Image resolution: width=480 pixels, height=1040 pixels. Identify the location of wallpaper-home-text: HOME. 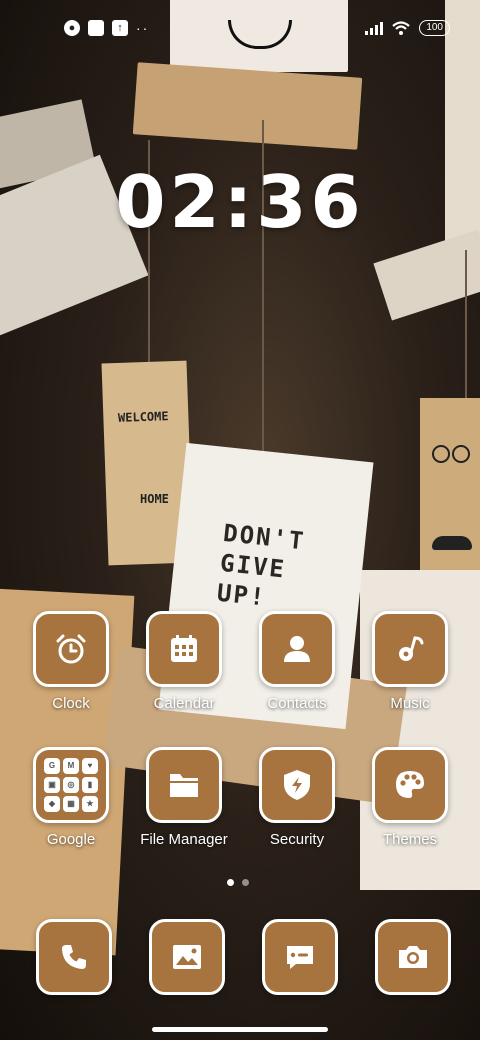
(154, 499).